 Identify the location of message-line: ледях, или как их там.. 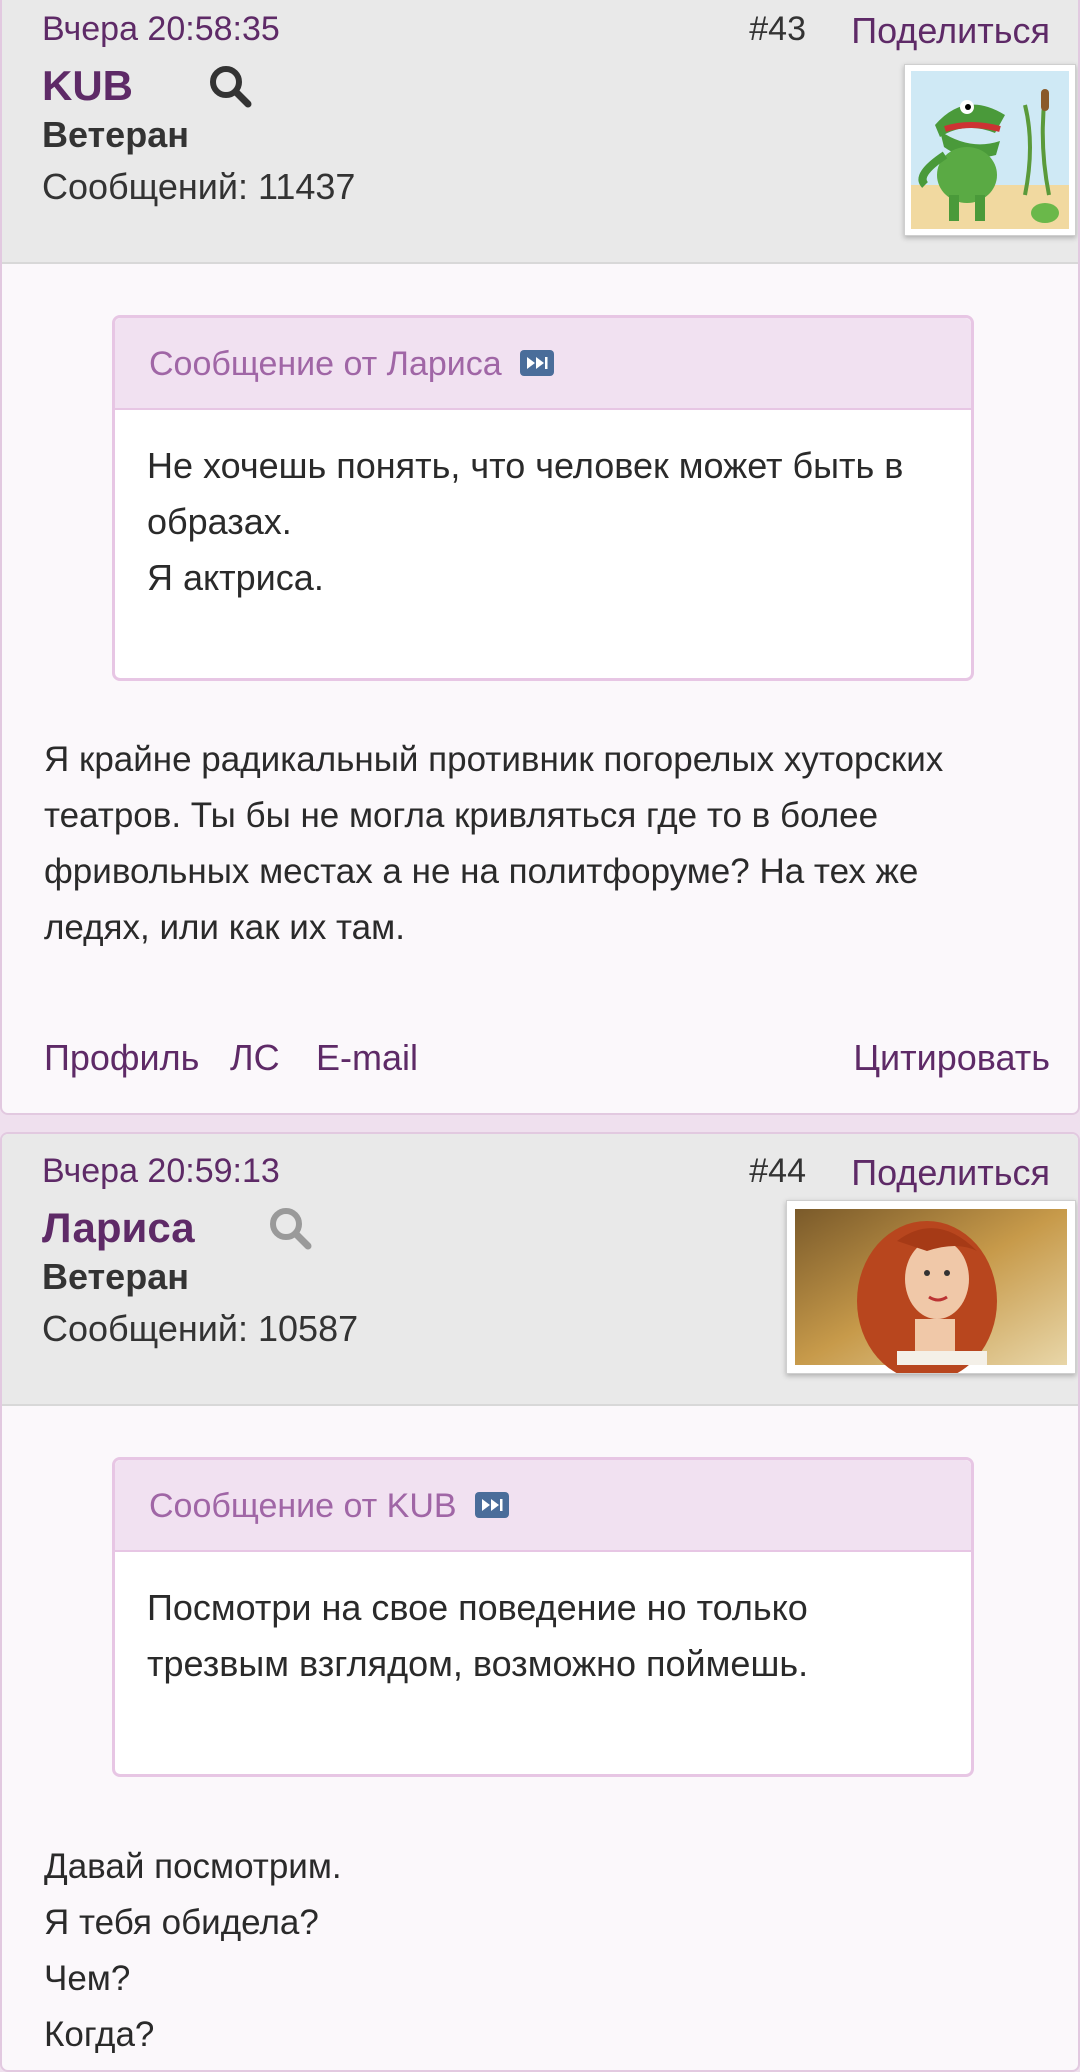
(224, 927).